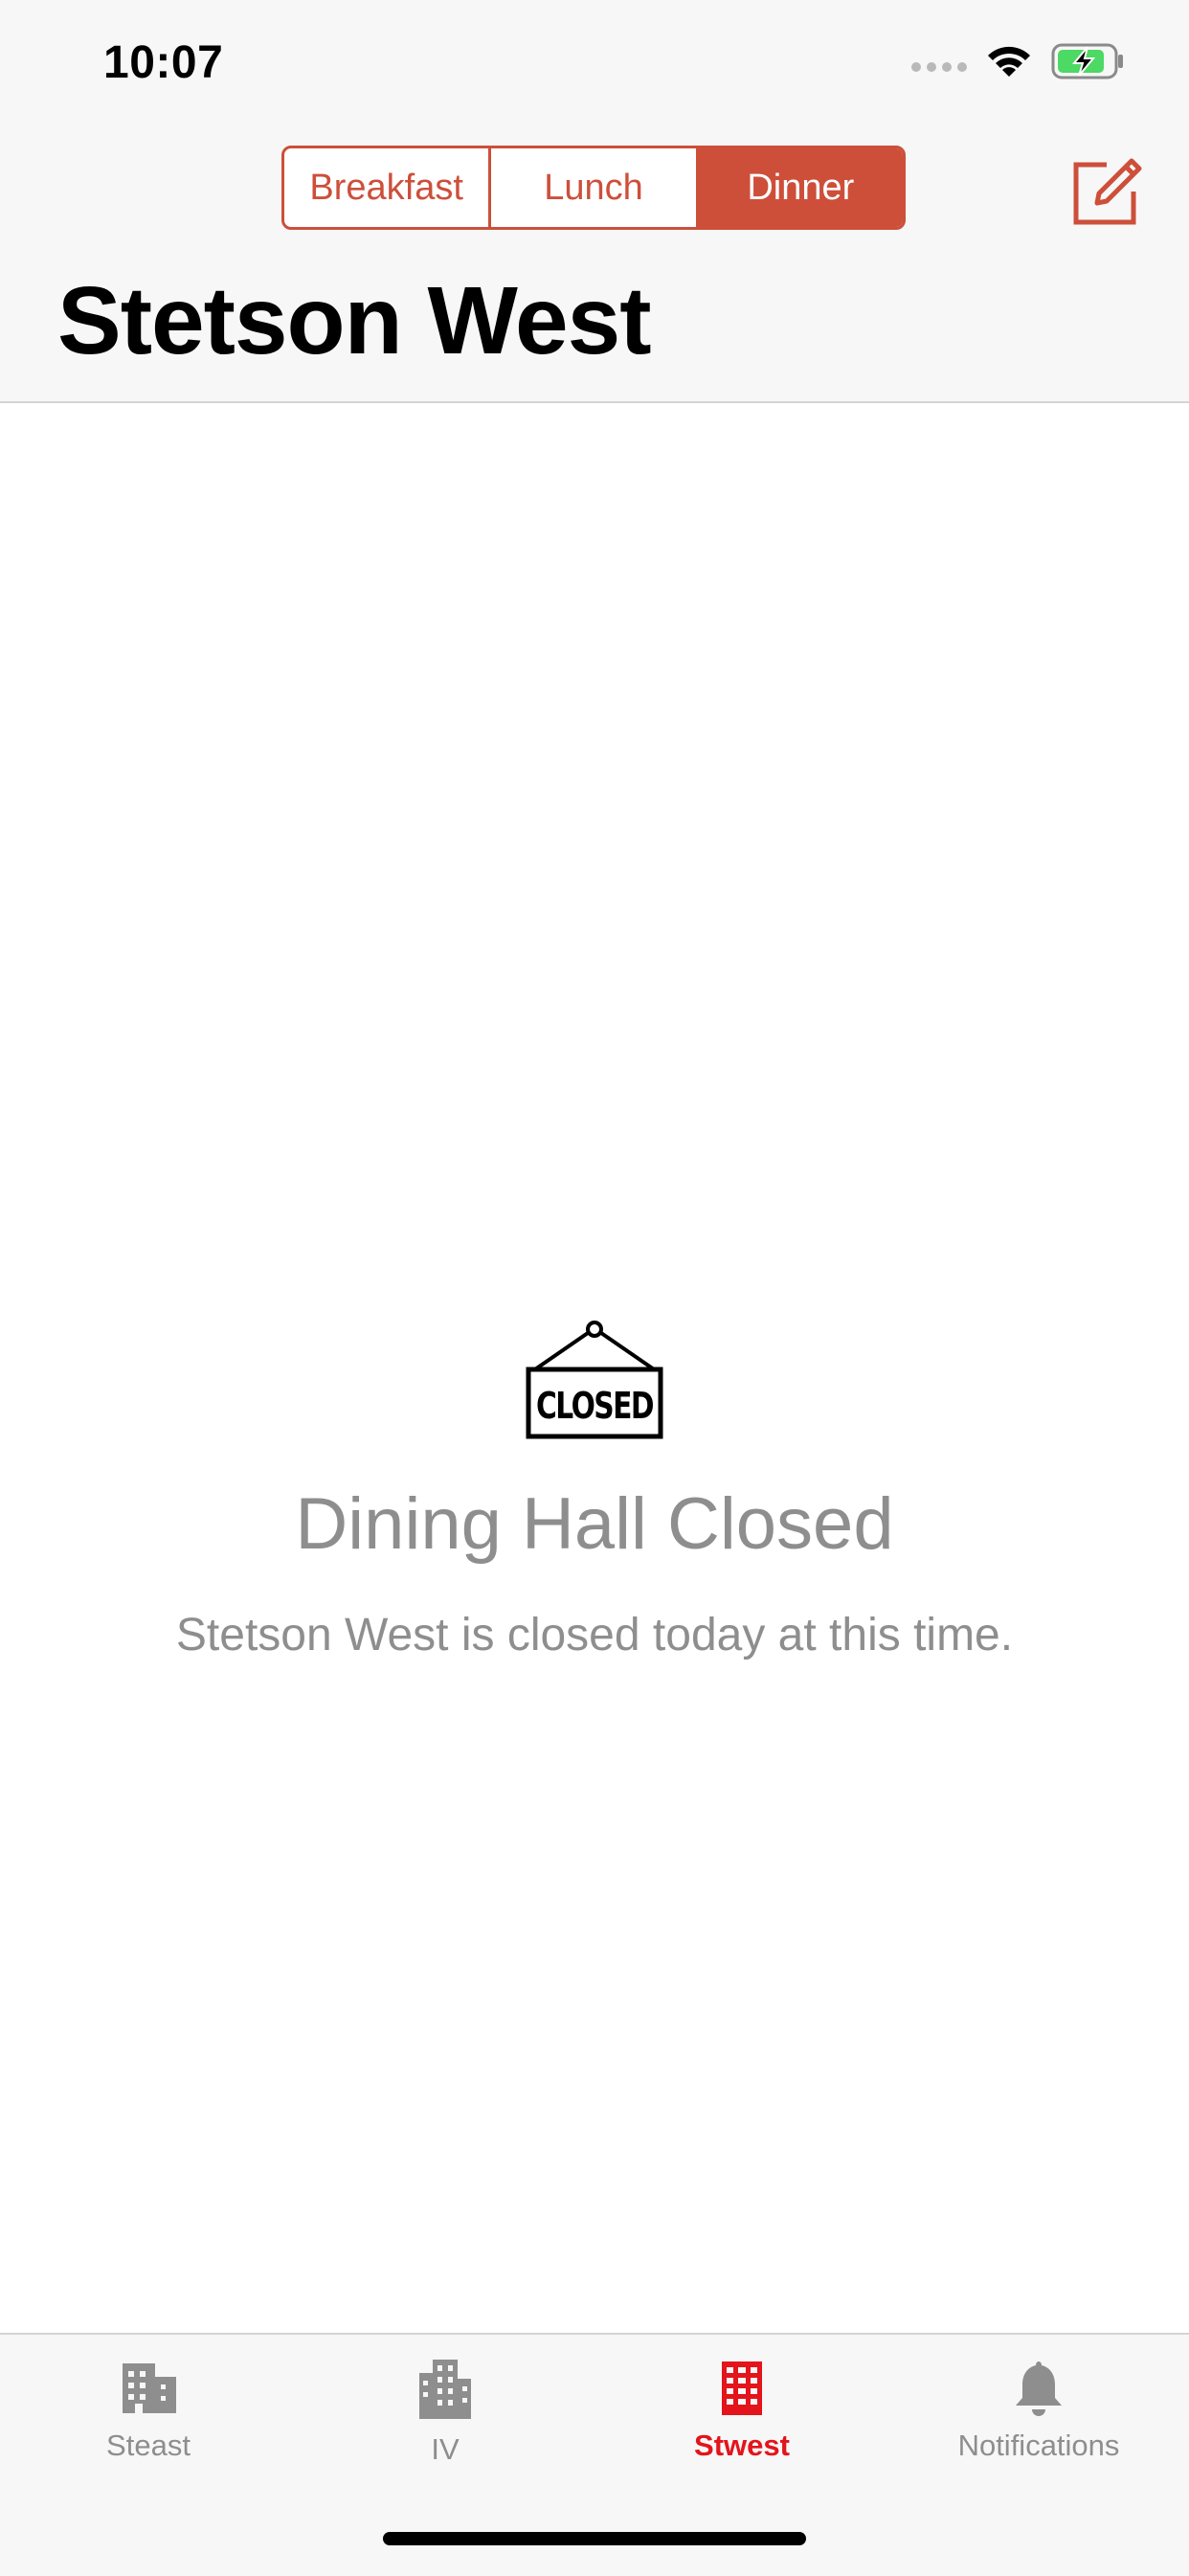 Image resolution: width=1189 pixels, height=2576 pixels. I want to click on page-title: Stetson West, so click(354, 320).